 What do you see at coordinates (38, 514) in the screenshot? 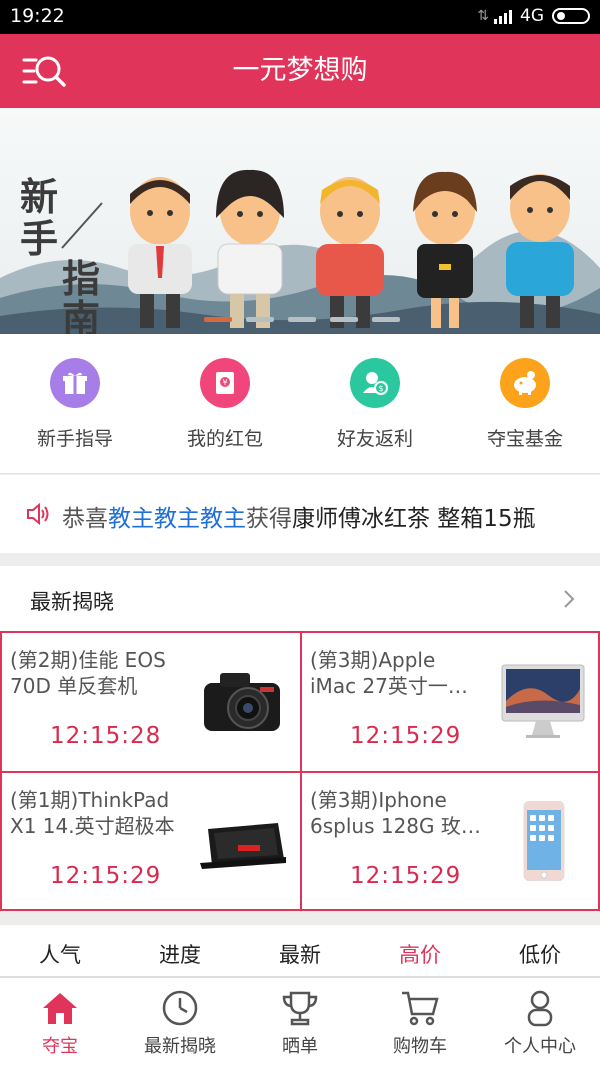
I see `speaker-icon` at bounding box center [38, 514].